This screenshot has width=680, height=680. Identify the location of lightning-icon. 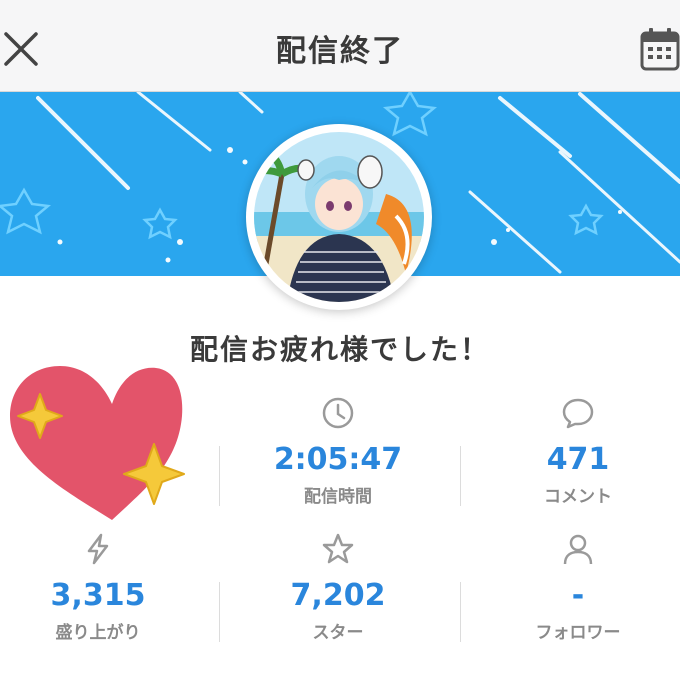
(98, 549).